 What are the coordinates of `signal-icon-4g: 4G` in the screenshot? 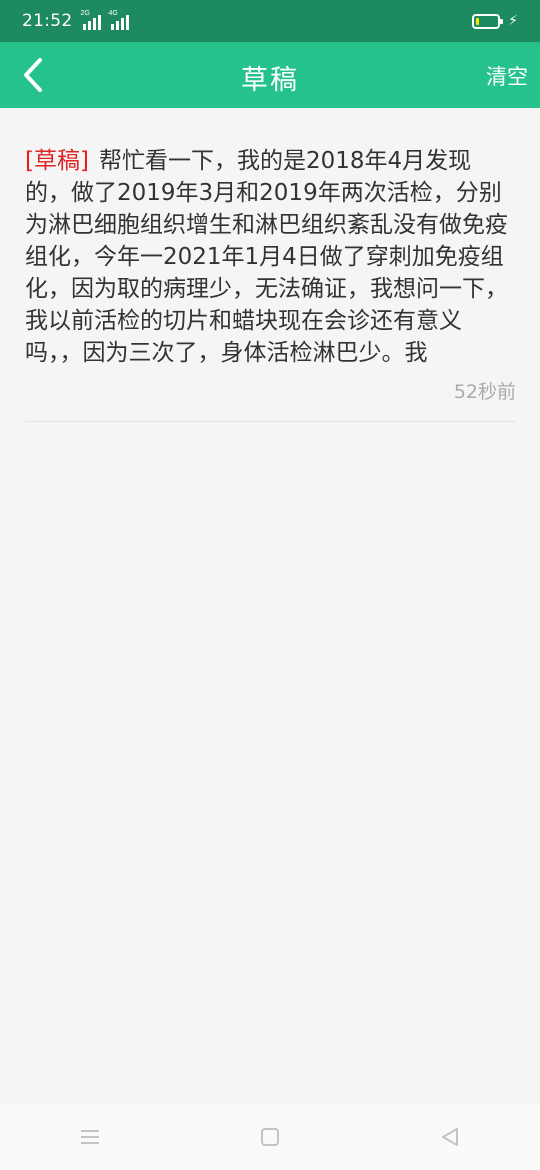 It's located at (119, 20).